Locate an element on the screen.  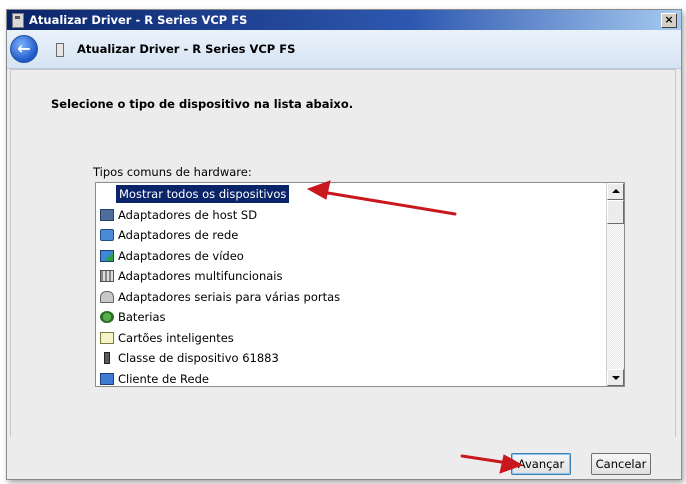
vertical-scrollbar is located at coordinates (615, 284).